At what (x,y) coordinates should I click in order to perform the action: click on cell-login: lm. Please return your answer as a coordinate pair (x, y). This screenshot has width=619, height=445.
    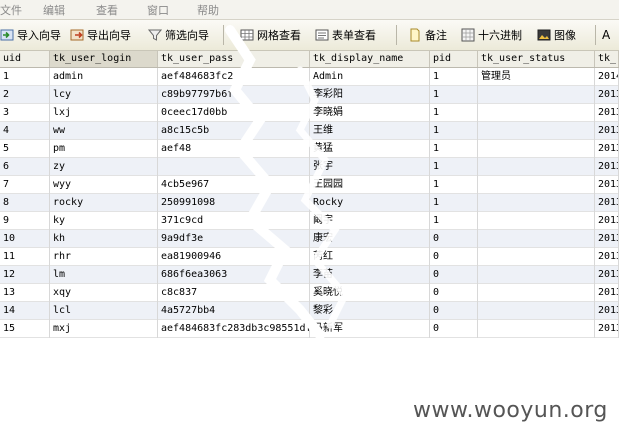
    Looking at the image, I should click on (104, 275).